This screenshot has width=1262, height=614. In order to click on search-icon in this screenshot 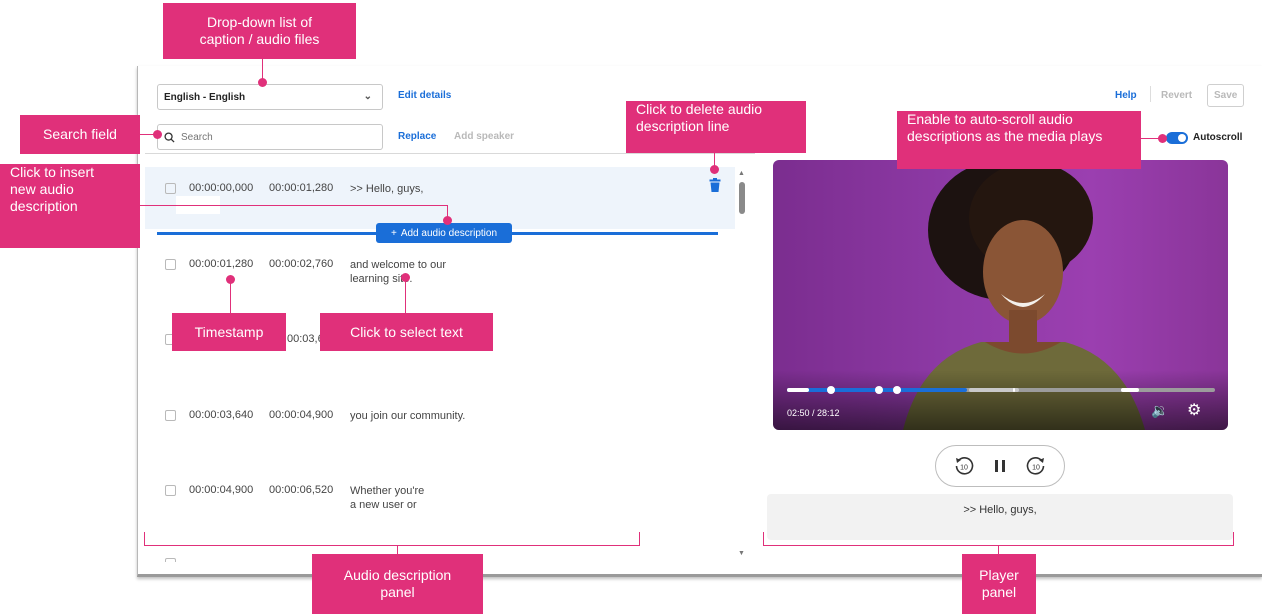, I will do `click(169, 137)`.